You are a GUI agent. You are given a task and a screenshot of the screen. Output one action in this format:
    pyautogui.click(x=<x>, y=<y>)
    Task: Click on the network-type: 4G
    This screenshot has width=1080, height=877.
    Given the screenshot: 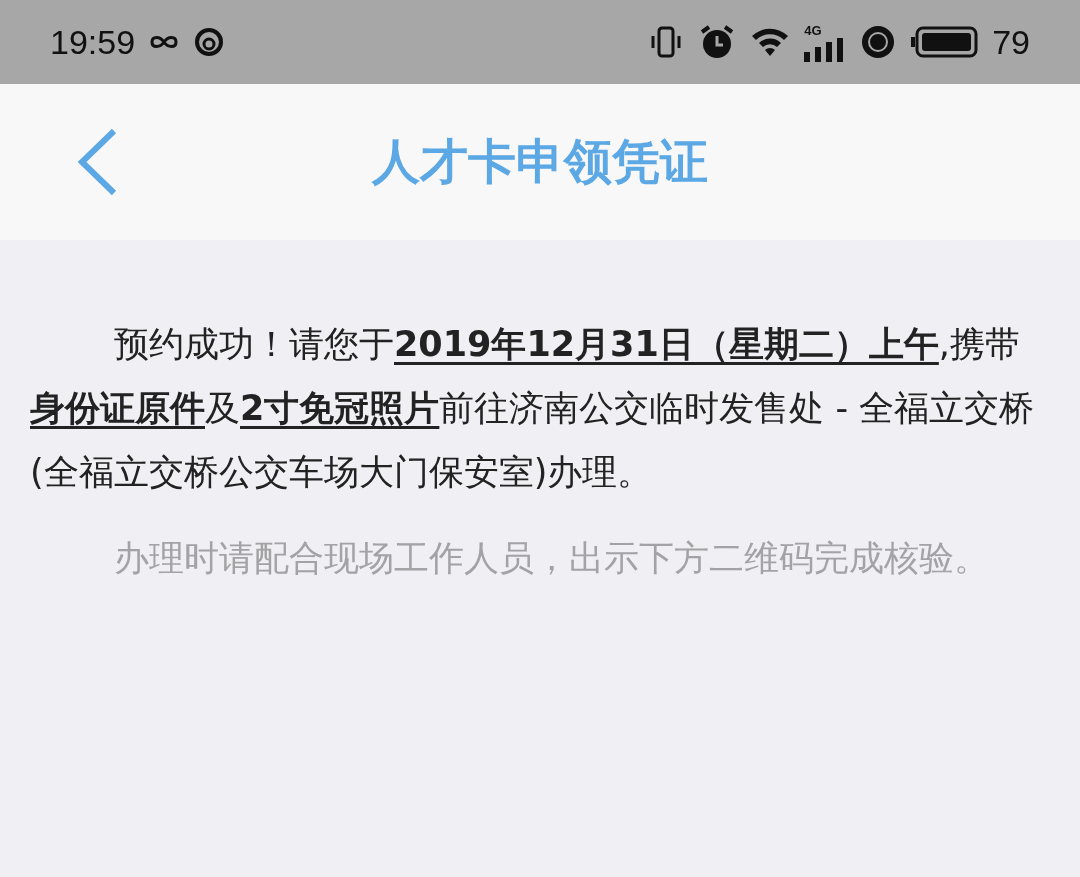 What is the action you would take?
    pyautogui.click(x=813, y=30)
    